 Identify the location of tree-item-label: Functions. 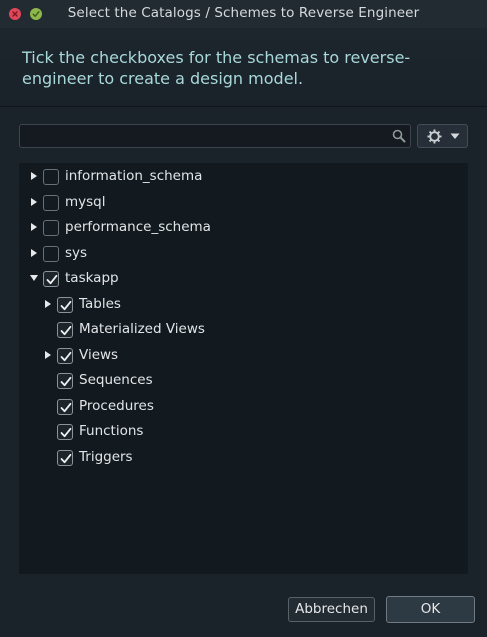
(111, 431).